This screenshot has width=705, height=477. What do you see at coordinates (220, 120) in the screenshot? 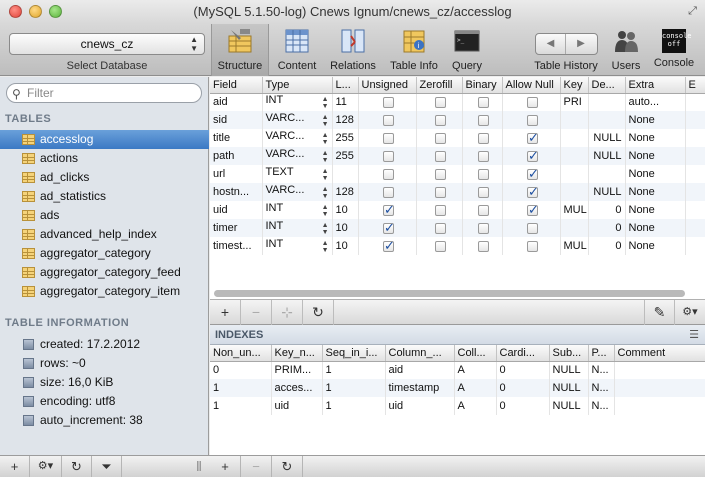
I see `field-name-cell: sid` at bounding box center [220, 120].